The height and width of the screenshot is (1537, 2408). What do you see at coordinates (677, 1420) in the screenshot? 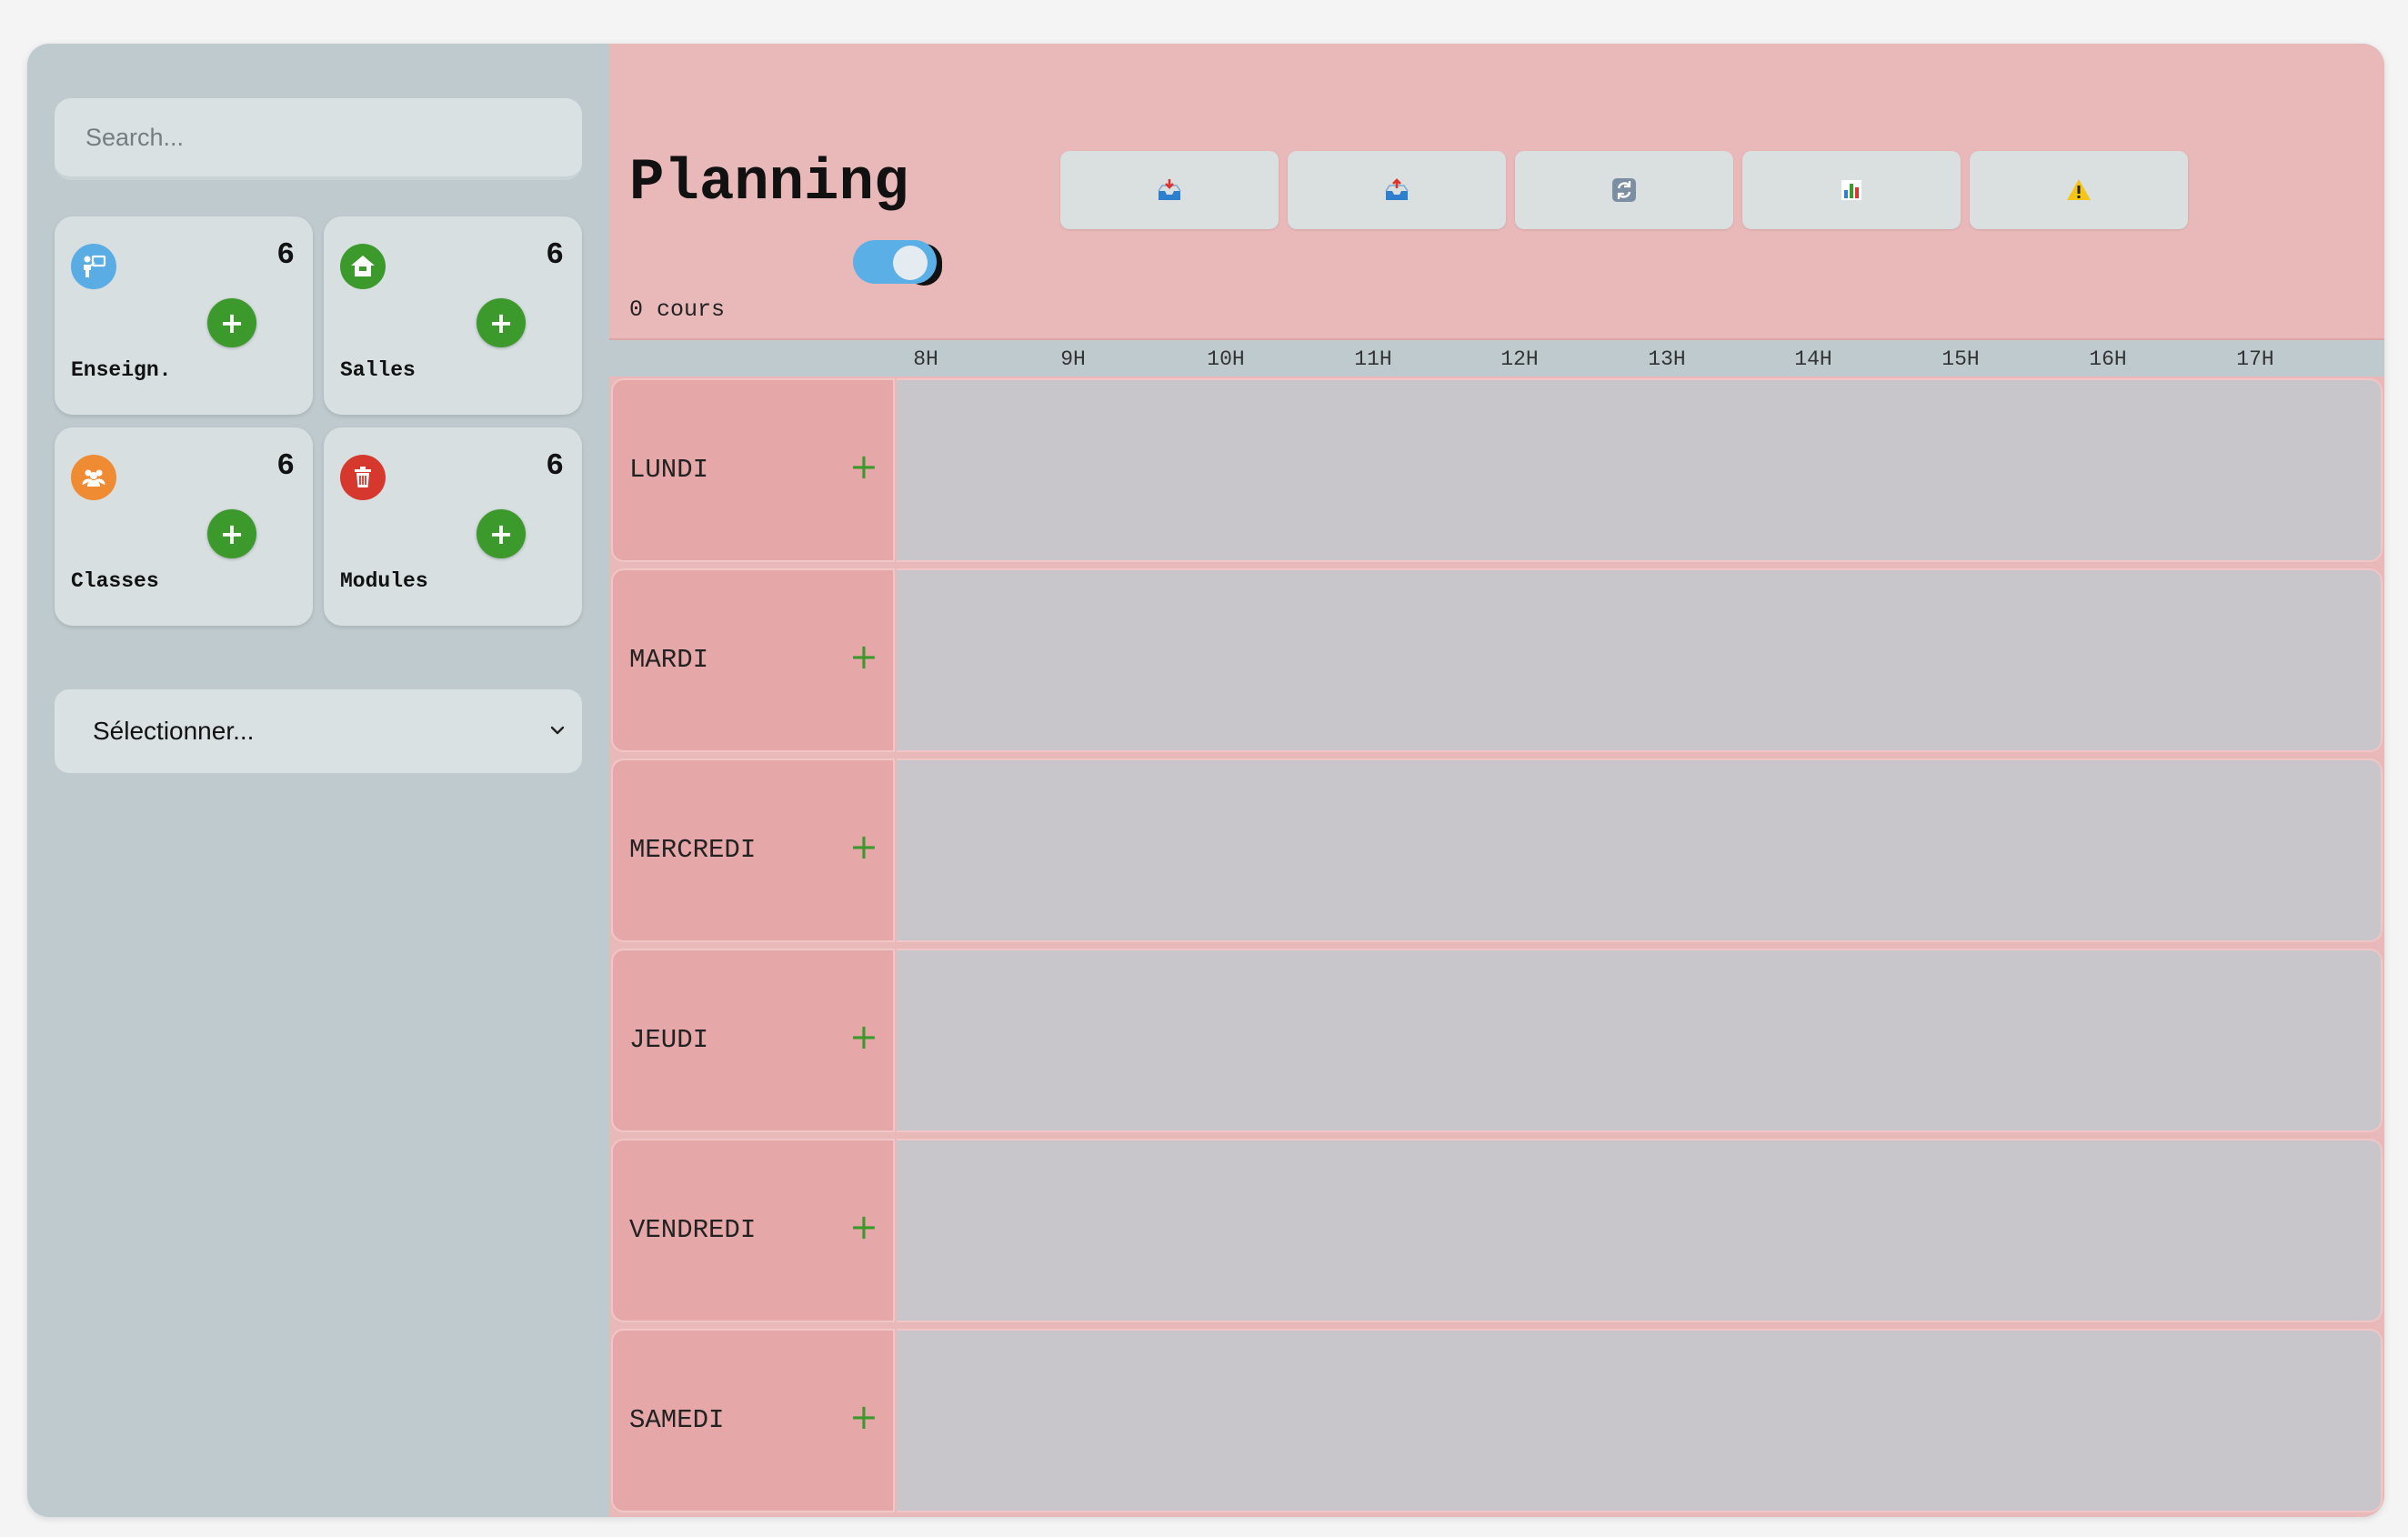
I see `day-name: SAMEDI` at bounding box center [677, 1420].